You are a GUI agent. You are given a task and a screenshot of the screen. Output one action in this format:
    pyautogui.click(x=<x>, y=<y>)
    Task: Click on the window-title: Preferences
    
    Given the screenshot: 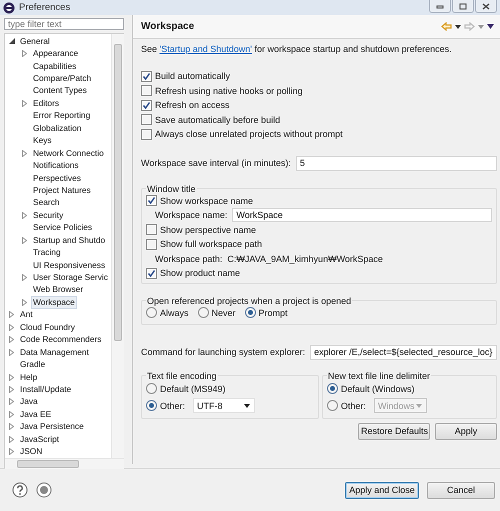 What is the action you would take?
    pyautogui.click(x=44, y=7)
    